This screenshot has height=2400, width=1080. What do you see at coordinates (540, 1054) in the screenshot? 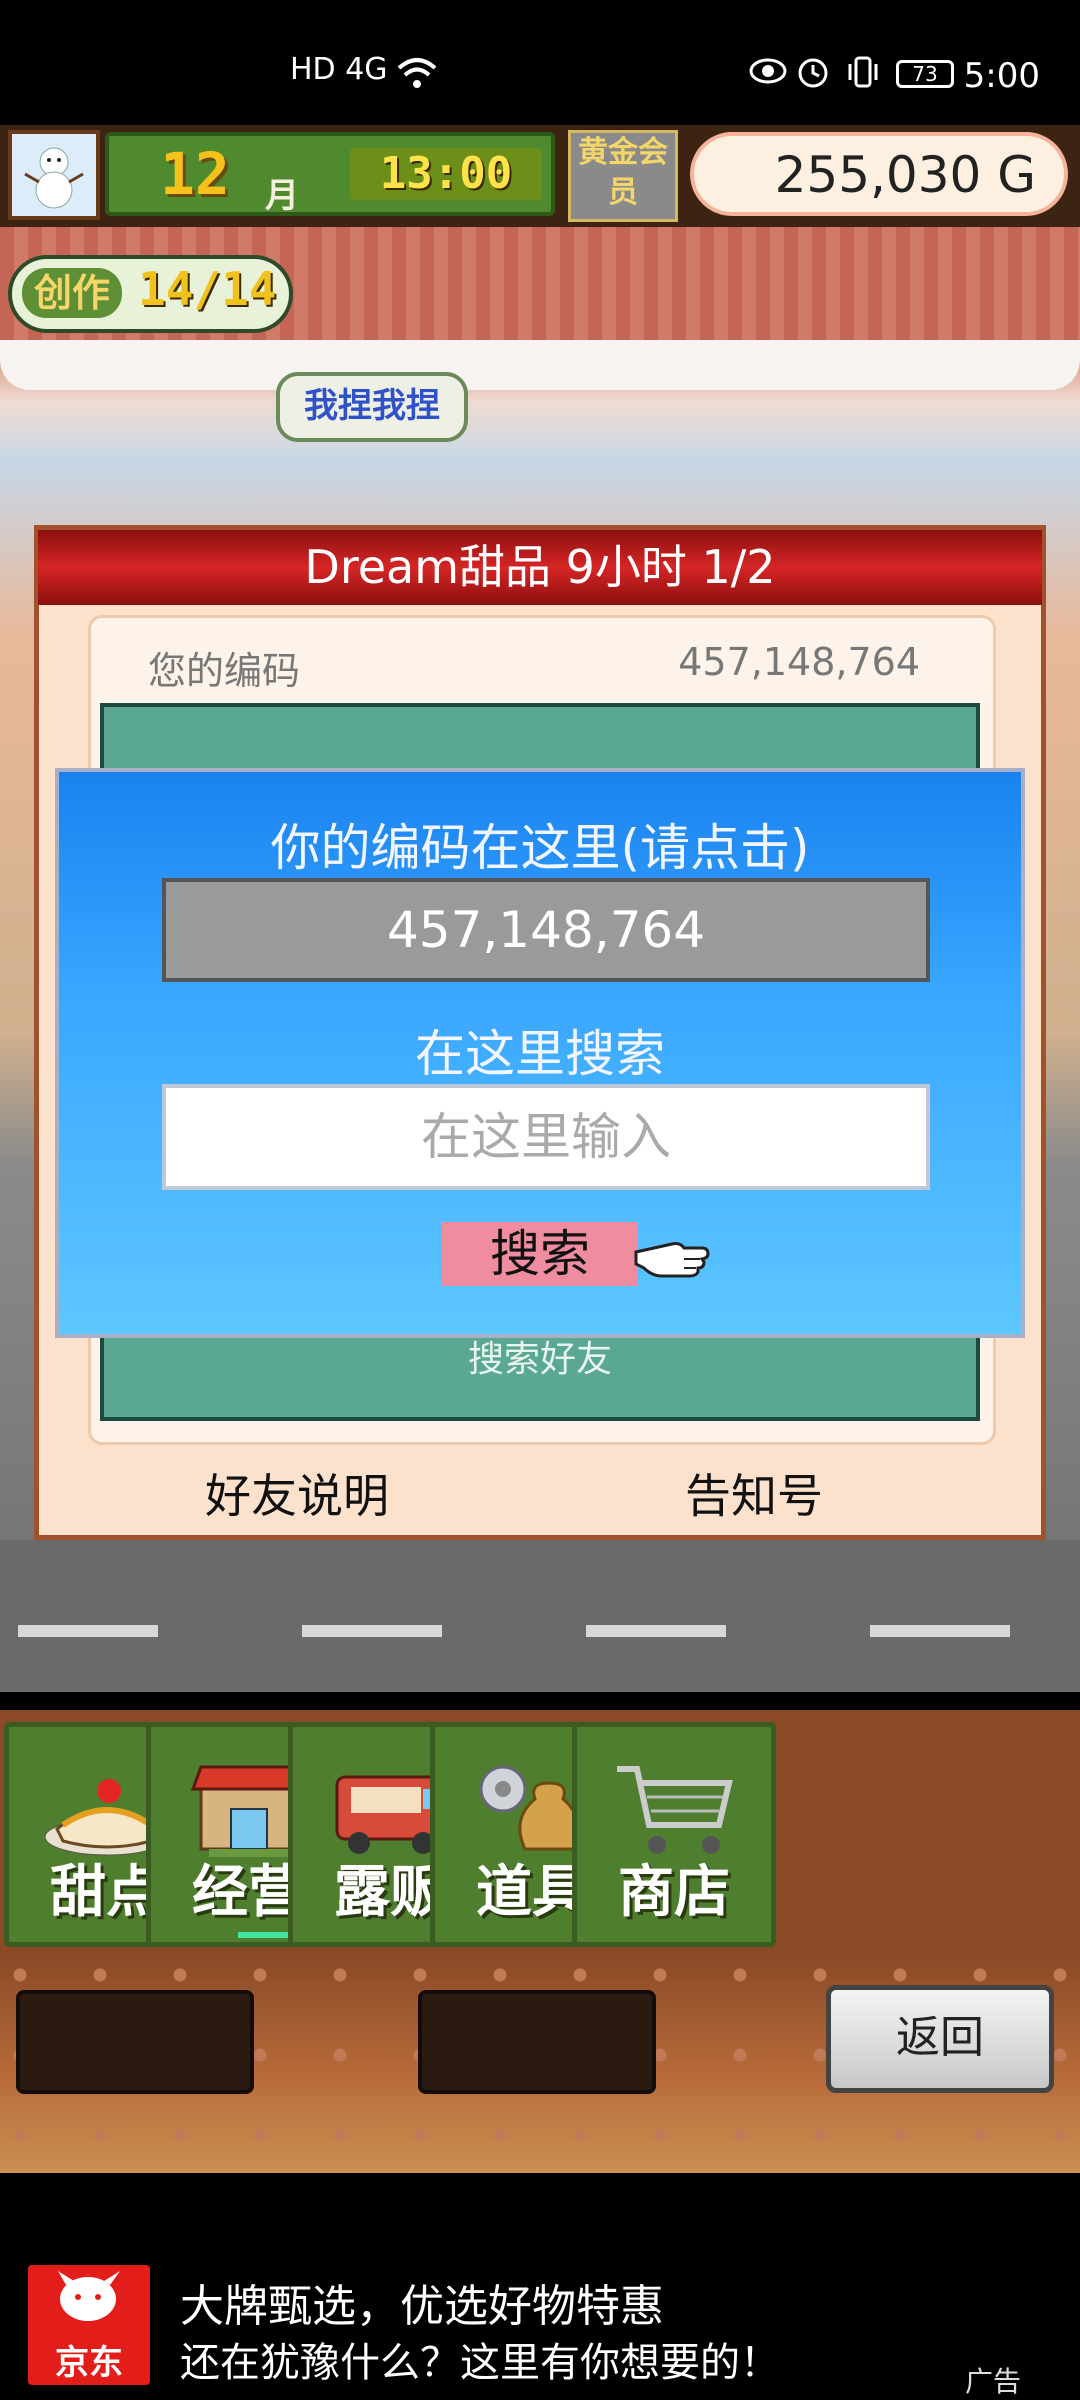
I see `search-label: 在这里搜索` at bounding box center [540, 1054].